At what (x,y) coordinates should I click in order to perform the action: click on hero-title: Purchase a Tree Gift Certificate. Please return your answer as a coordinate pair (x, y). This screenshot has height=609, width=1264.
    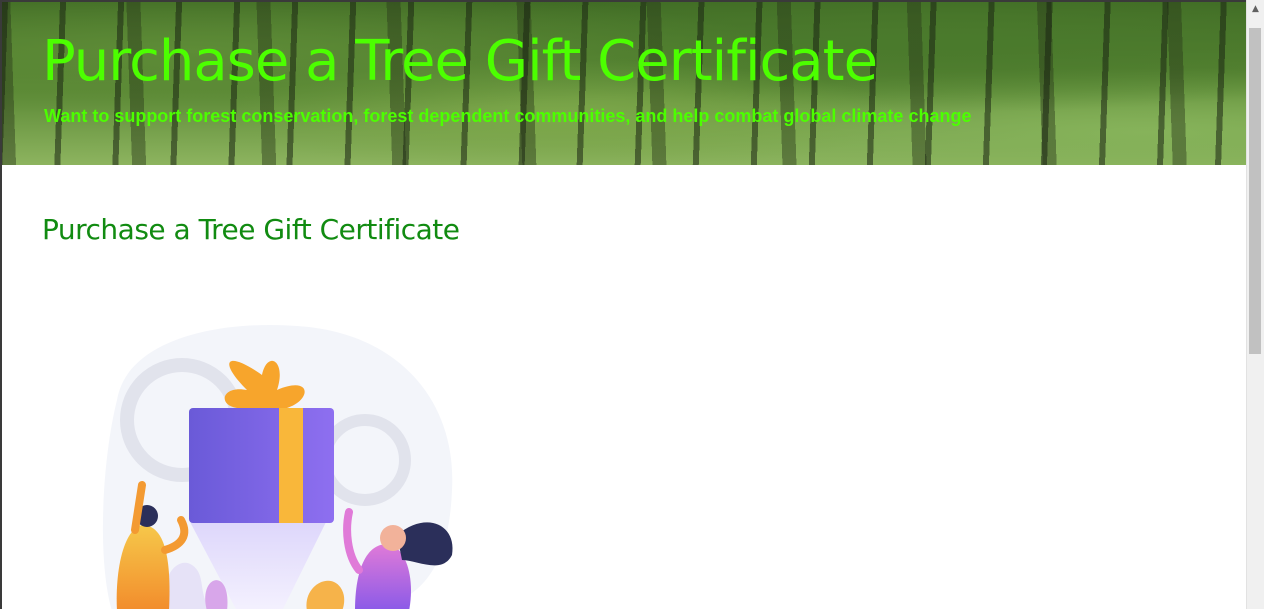
    Looking at the image, I should click on (460, 61).